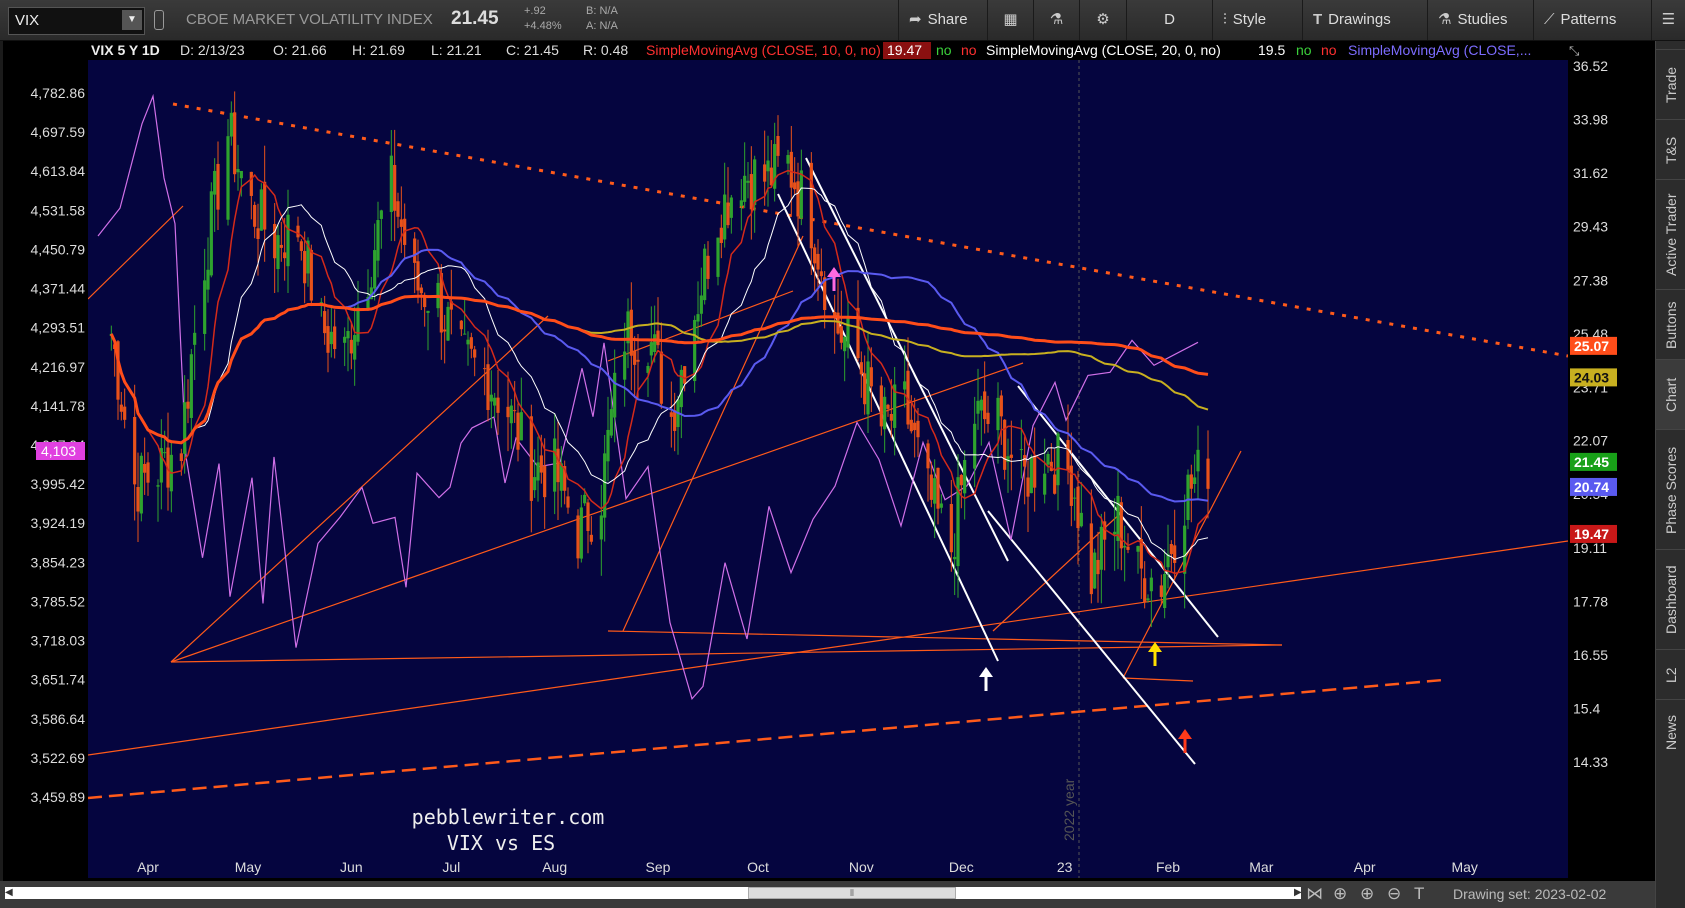 The image size is (1685, 908). What do you see at coordinates (1574, 50) in the screenshot?
I see `collapse-icon: ⤡` at bounding box center [1574, 50].